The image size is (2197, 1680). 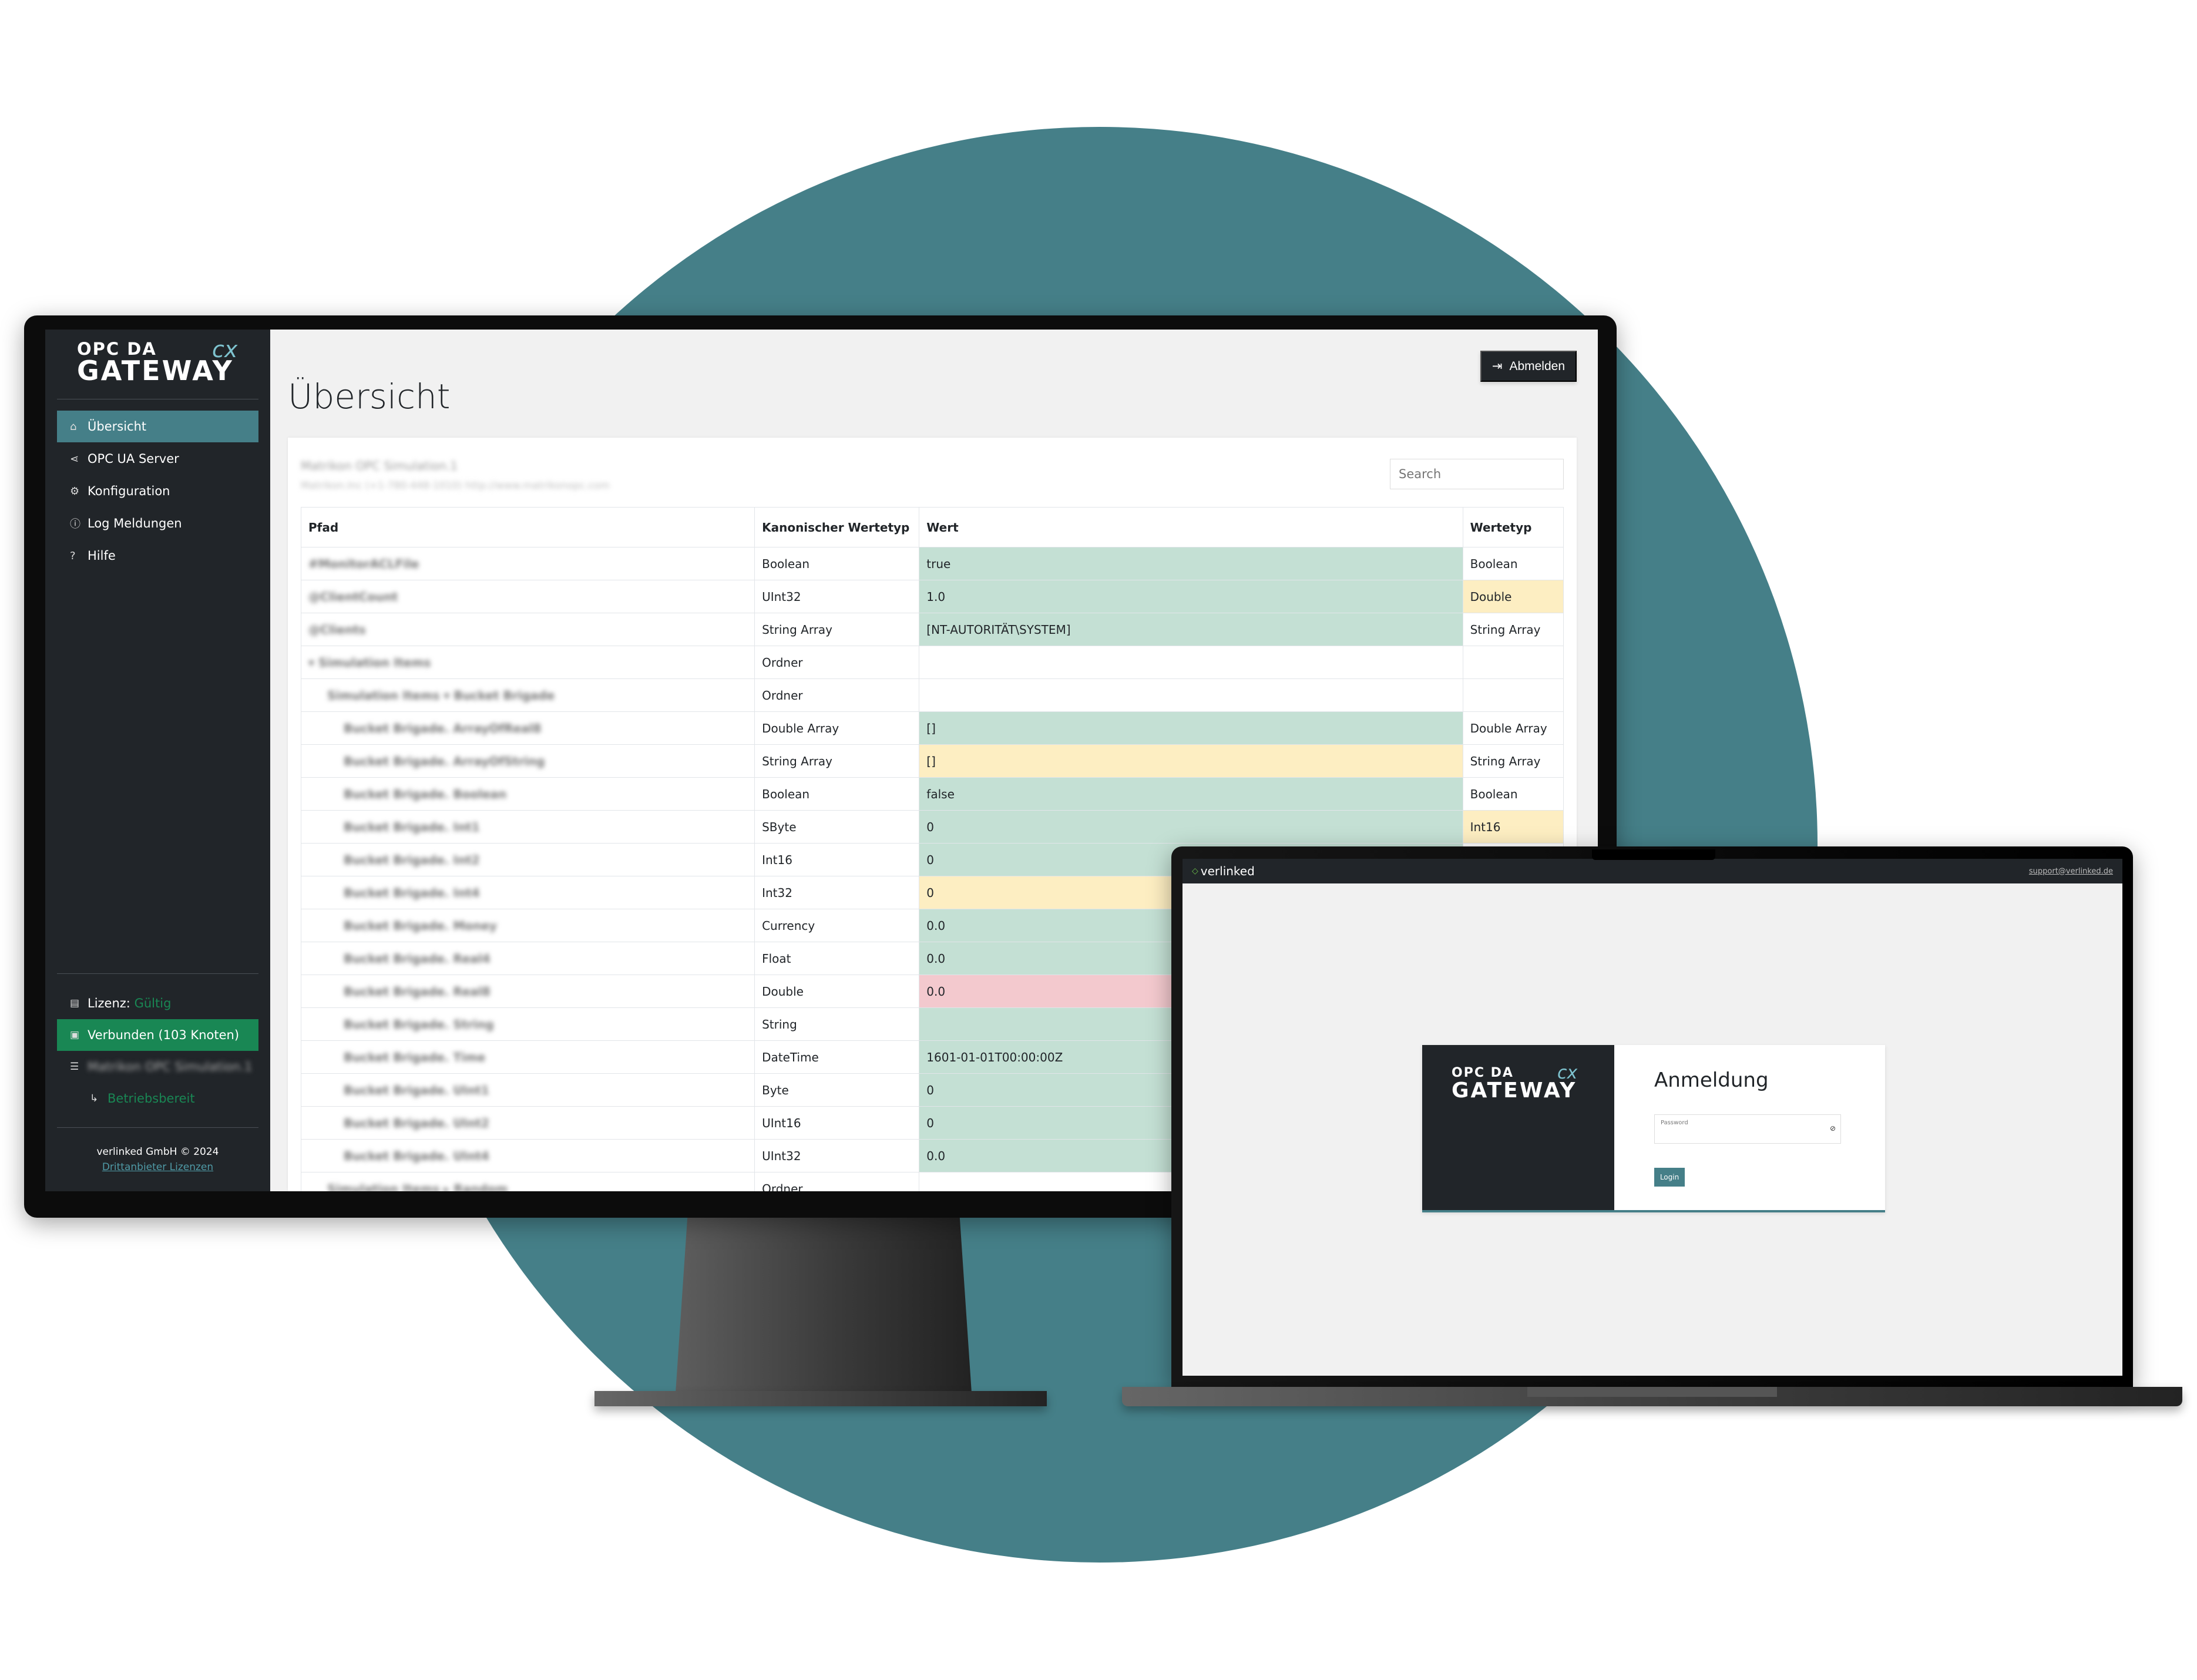 I want to click on table-row: @ClientCount UInt32 1.0 Double, so click(x=932, y=596).